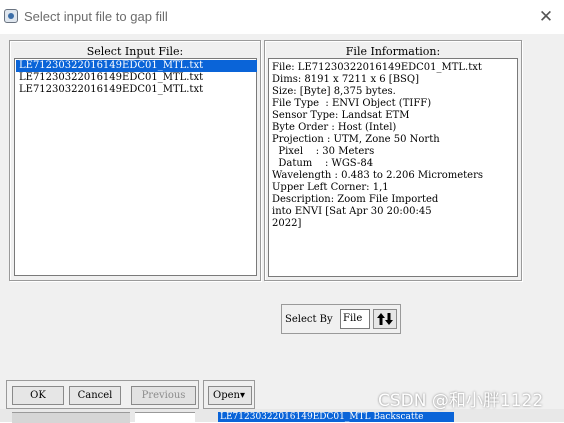  I want to click on cancel-button: Cancel, so click(95, 395).